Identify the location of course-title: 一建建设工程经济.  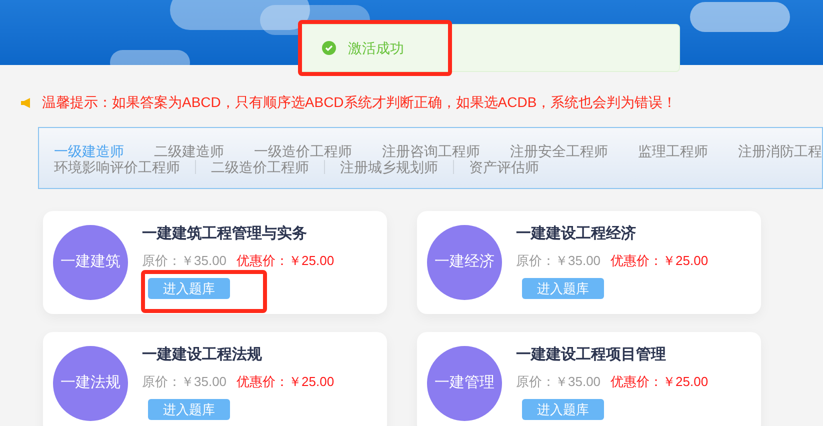
(576, 234).